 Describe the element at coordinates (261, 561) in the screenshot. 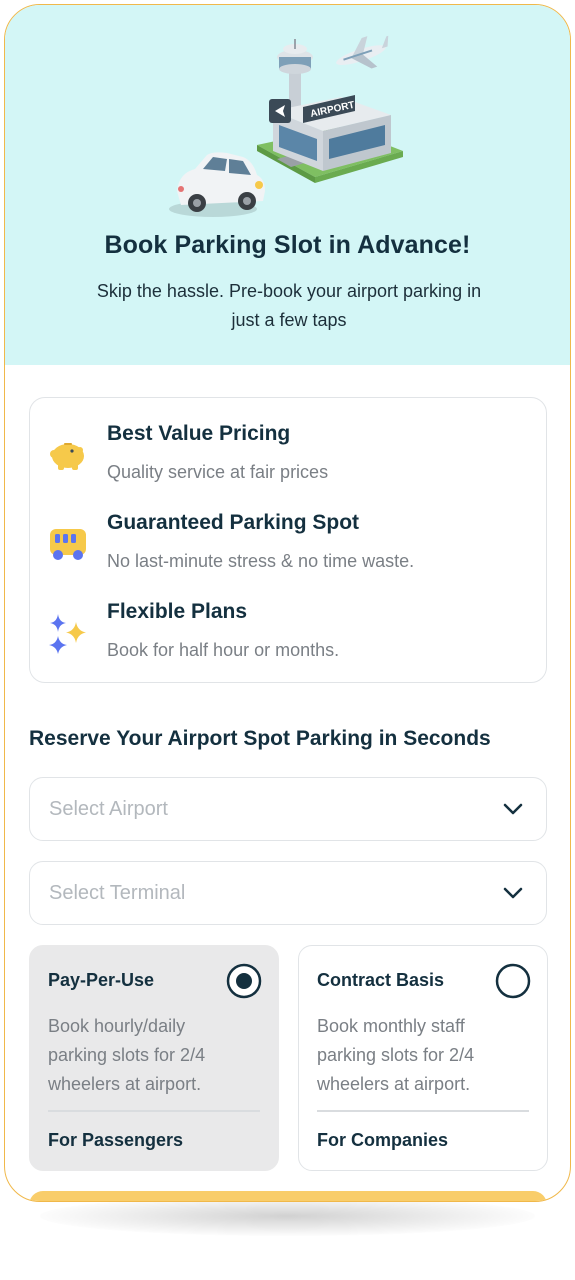

I see `feature-description: No last-minute stress & no time waste.` at that location.